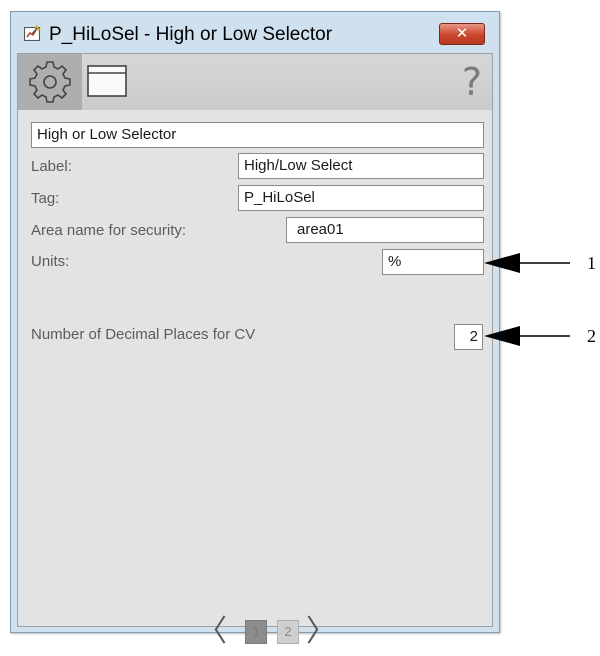 This screenshot has height=656, width=600. I want to click on callout-arrows, so click(527, 299).